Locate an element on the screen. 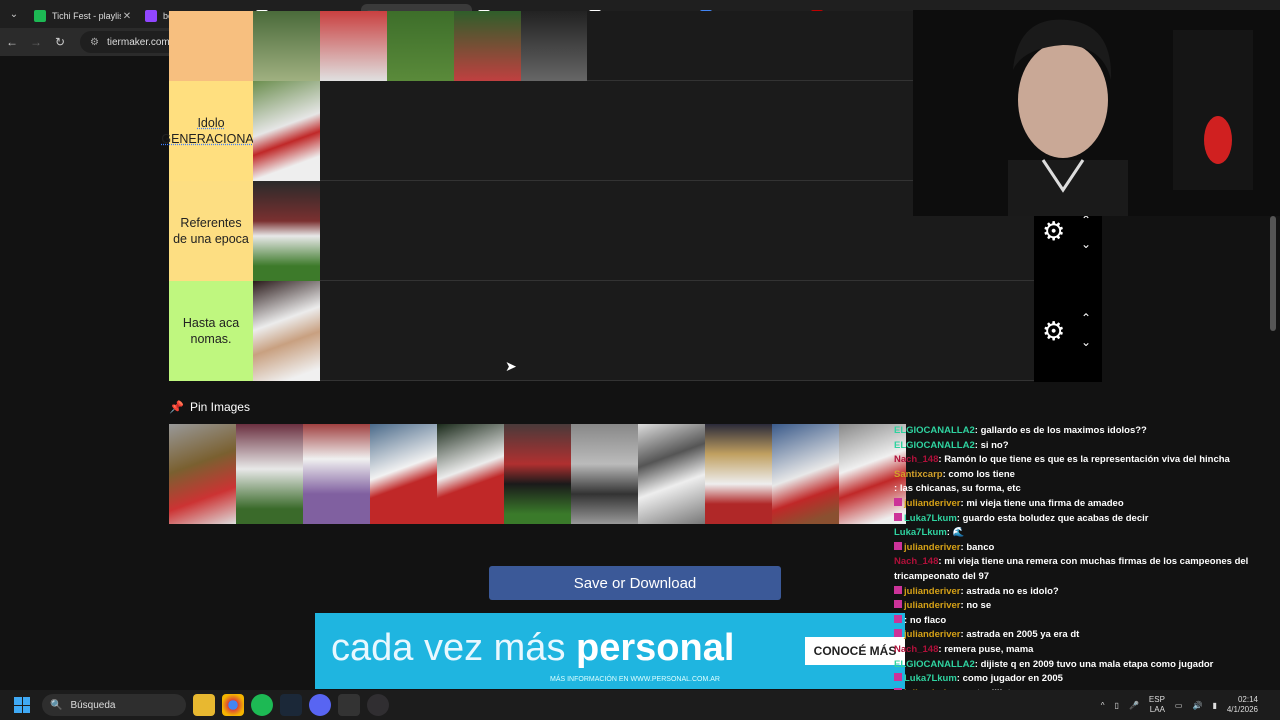 The width and height of the screenshot is (1280, 720). tier-label is located at coordinates (211, 46).